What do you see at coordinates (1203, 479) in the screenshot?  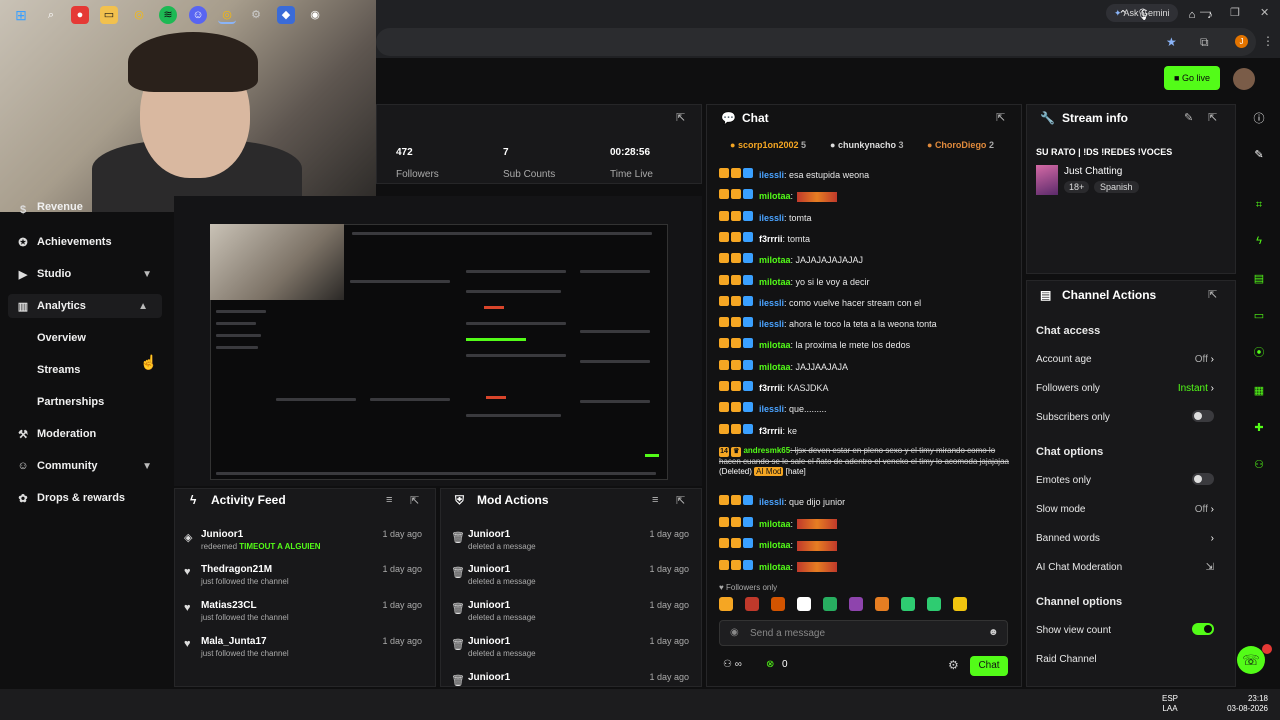 I see `emotes-only-toggle` at bounding box center [1203, 479].